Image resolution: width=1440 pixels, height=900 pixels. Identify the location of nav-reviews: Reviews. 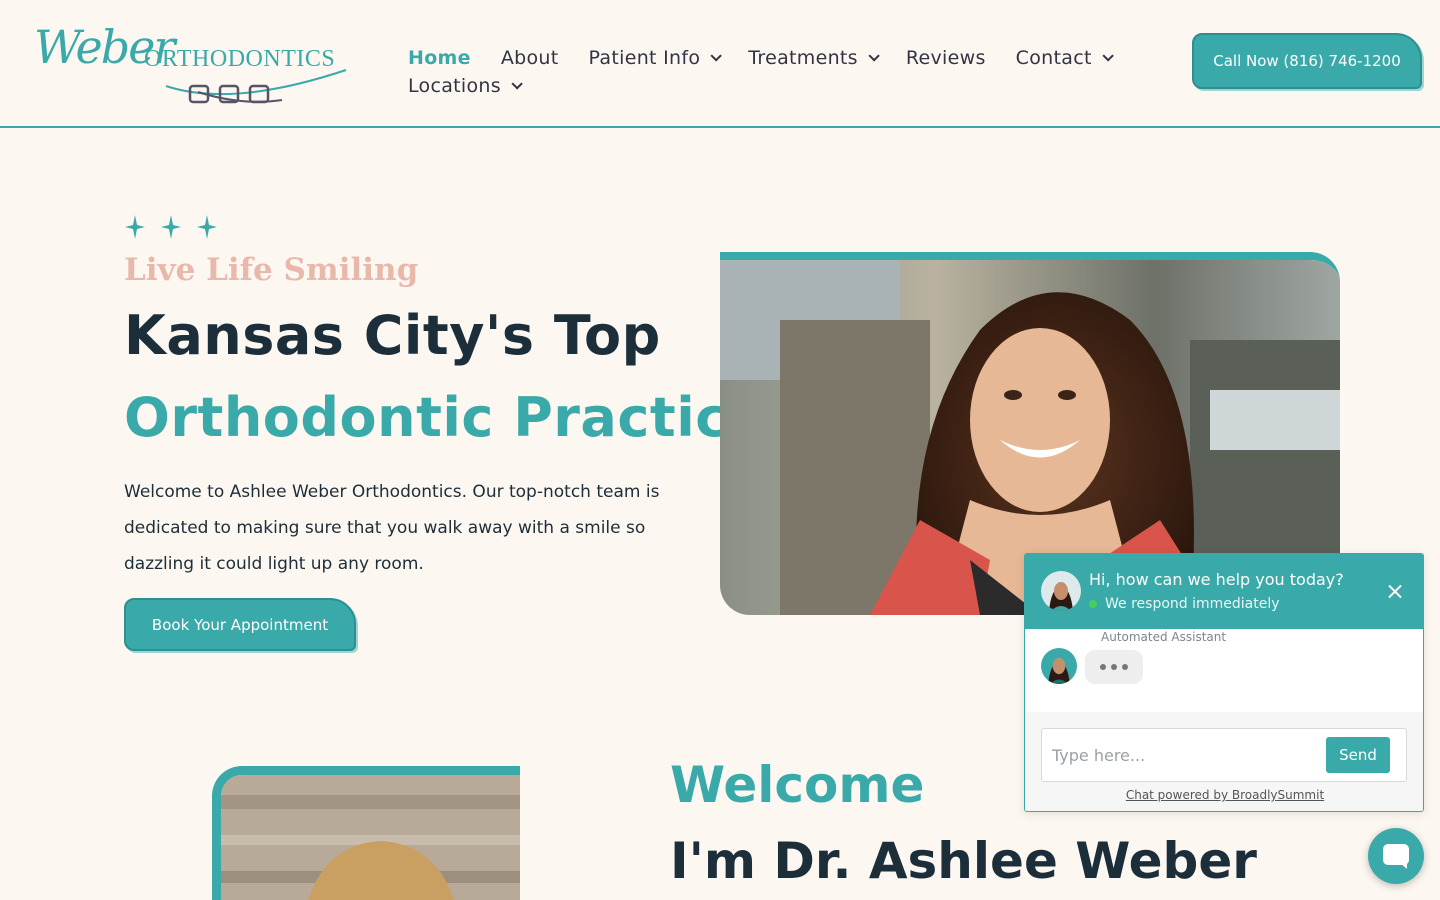
(946, 58).